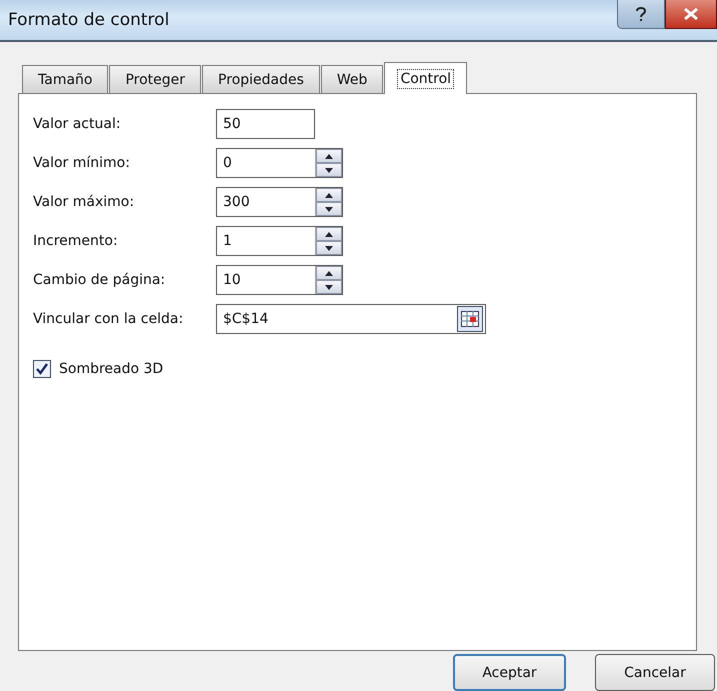  I want to click on field-label: Incremento:, so click(76, 241).